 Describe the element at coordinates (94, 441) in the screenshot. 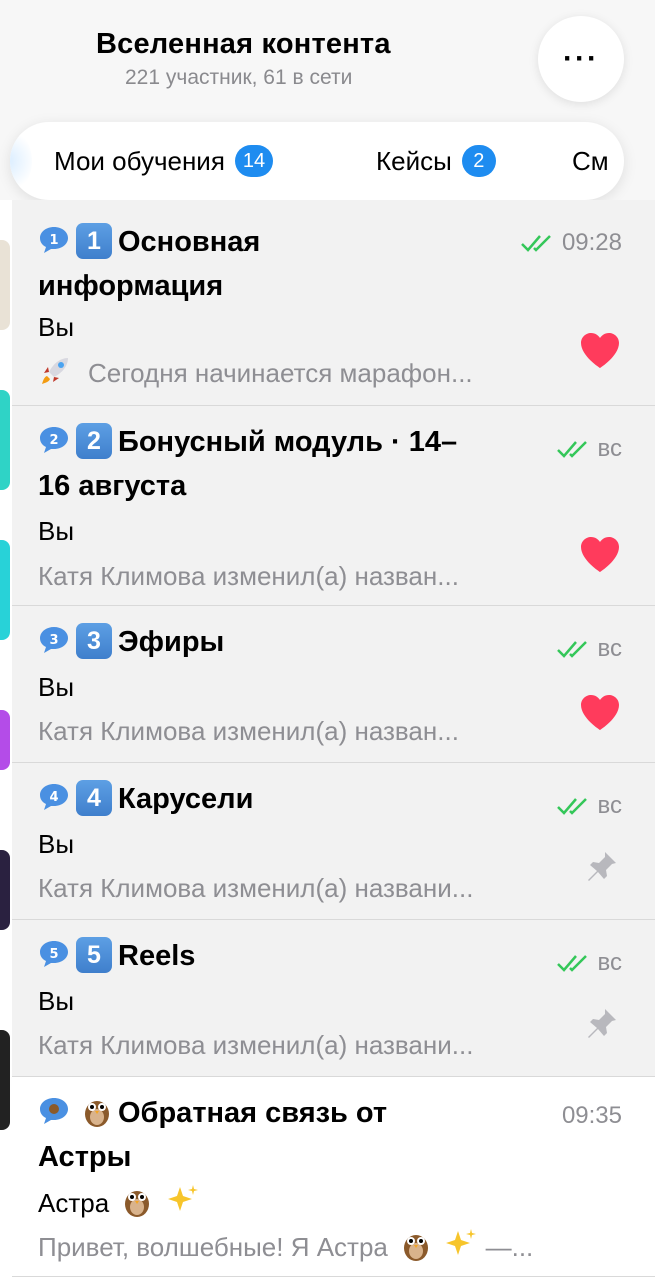

I see `keycap-icon: 2` at that location.